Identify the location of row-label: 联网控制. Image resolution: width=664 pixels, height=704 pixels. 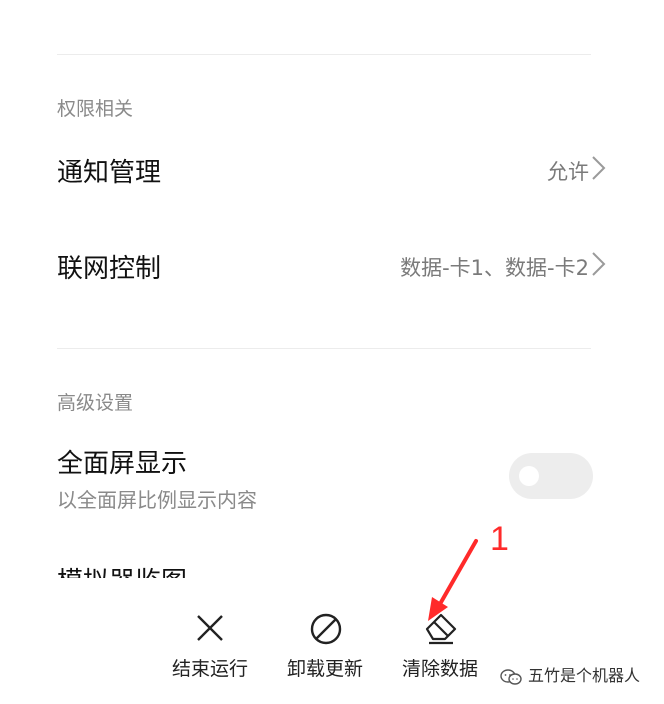
(109, 269).